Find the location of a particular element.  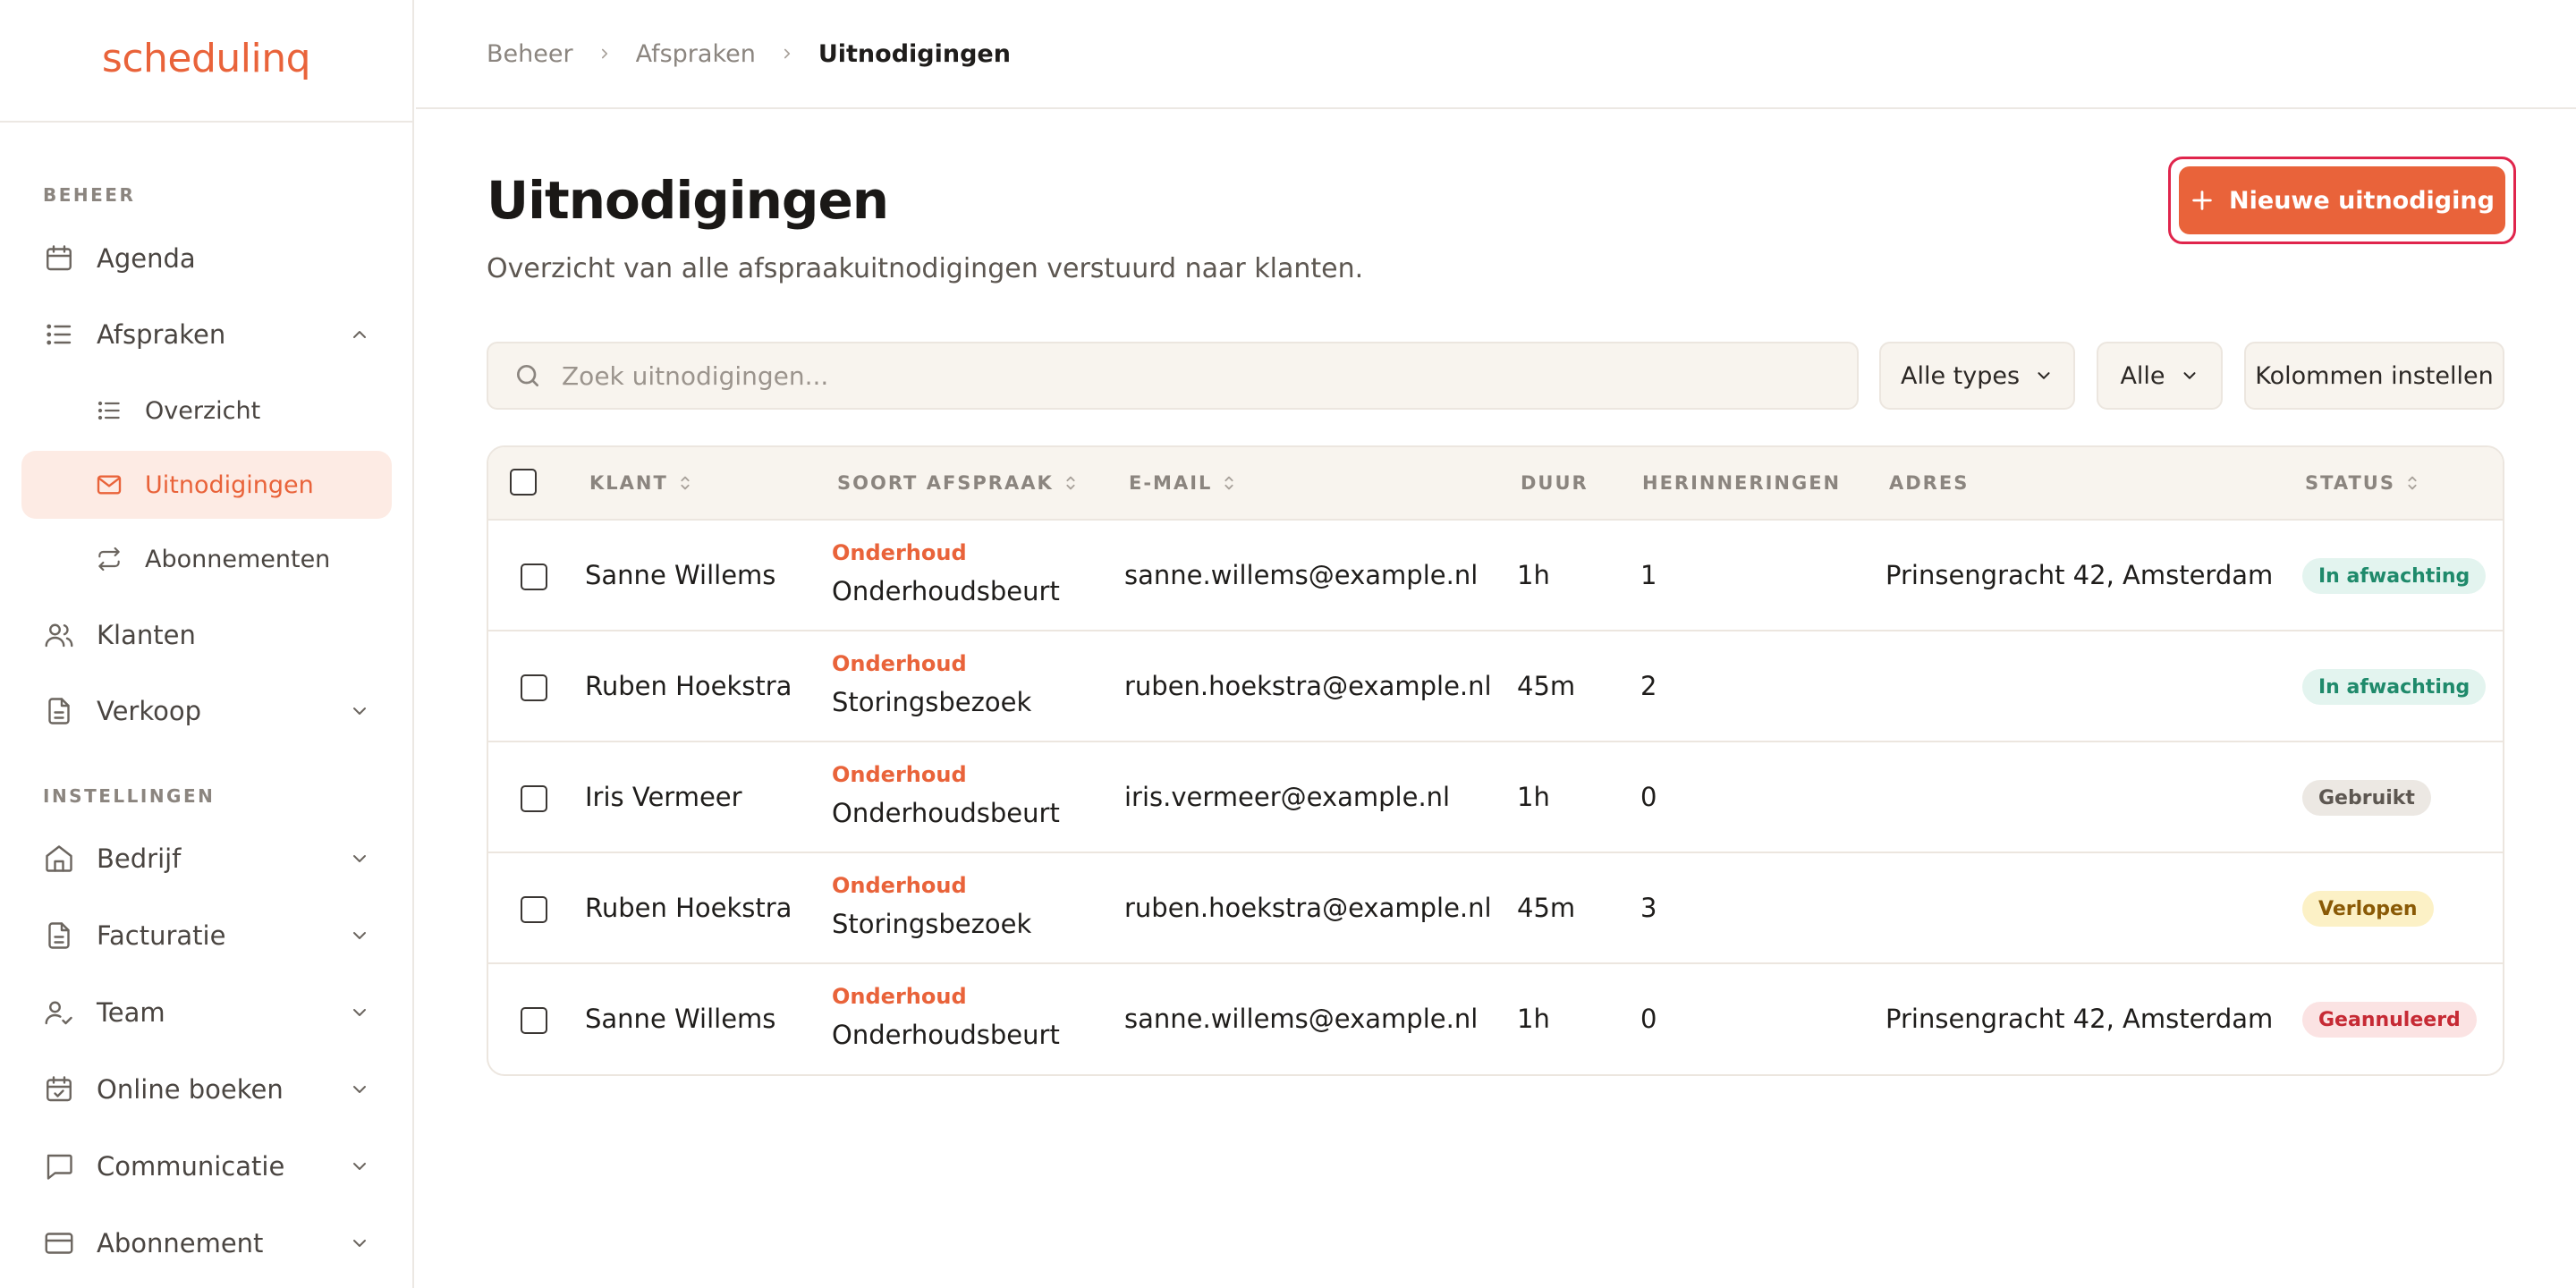

column-header-adres: ADRES is located at coordinates (1929, 483).